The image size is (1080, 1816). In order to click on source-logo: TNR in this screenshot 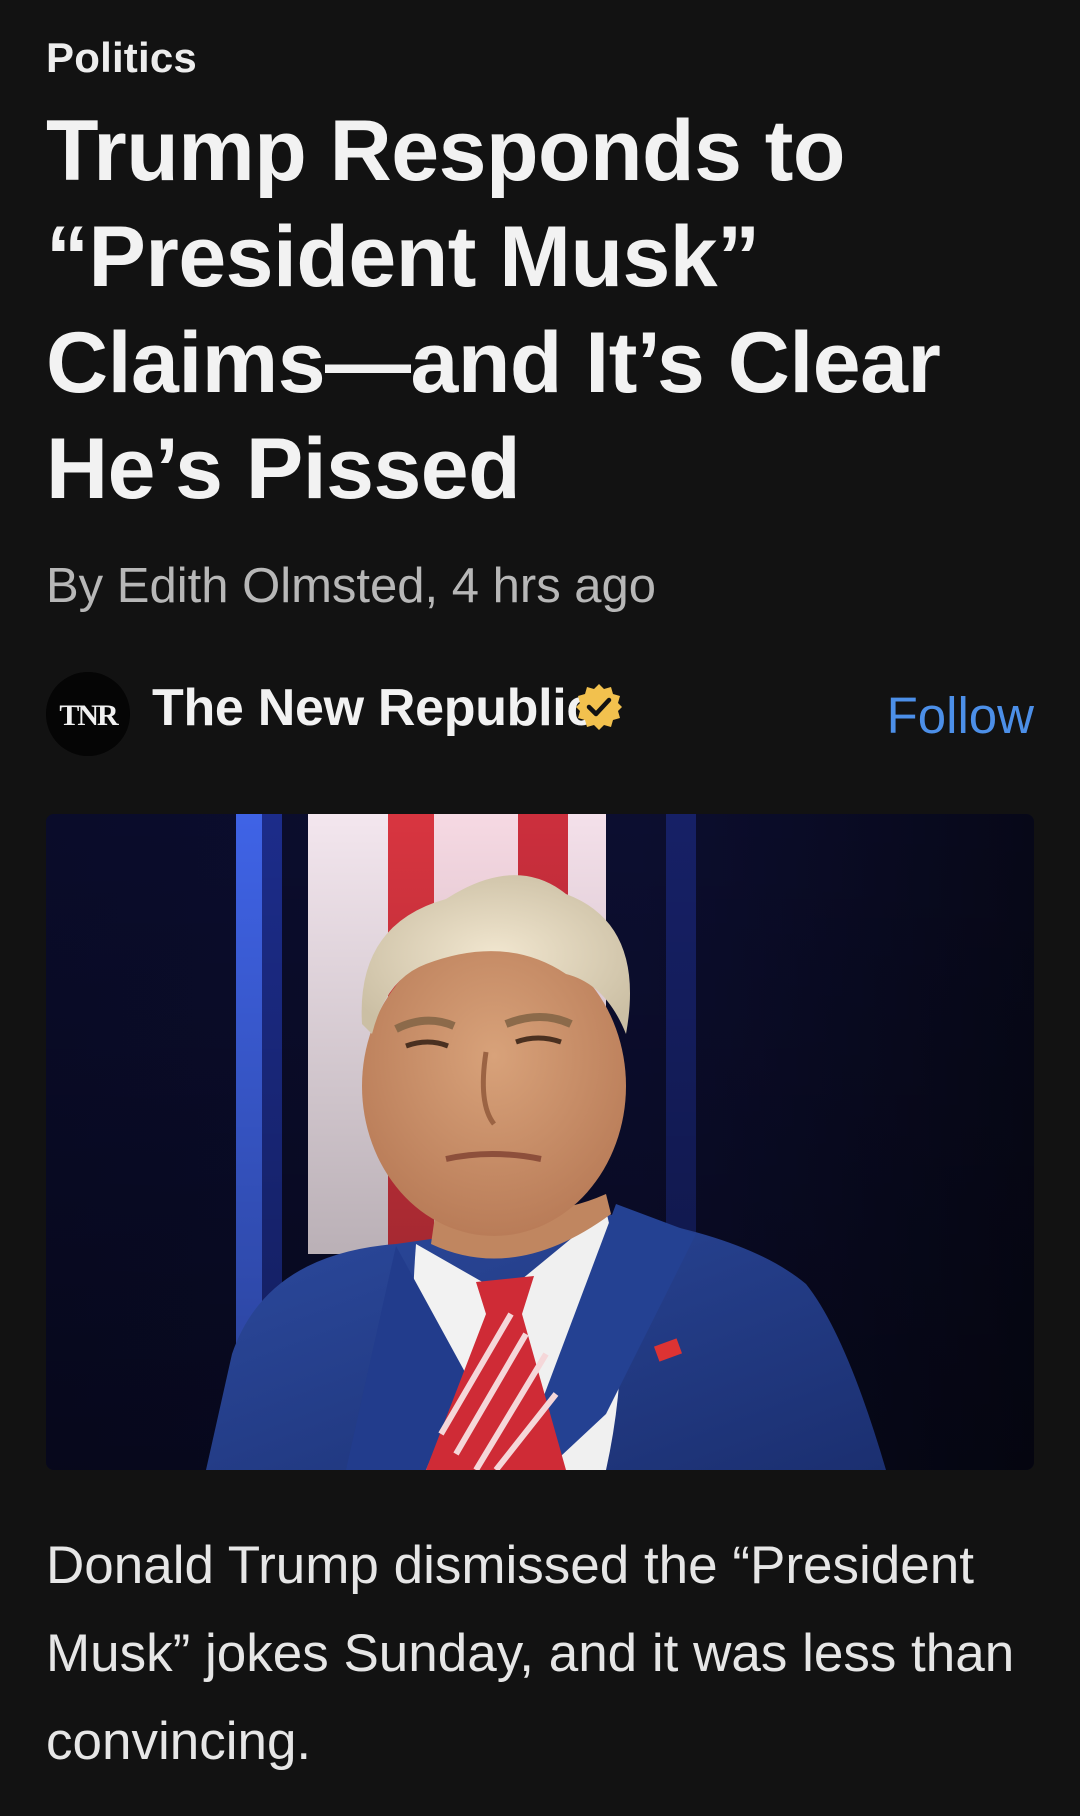, I will do `click(88, 714)`.